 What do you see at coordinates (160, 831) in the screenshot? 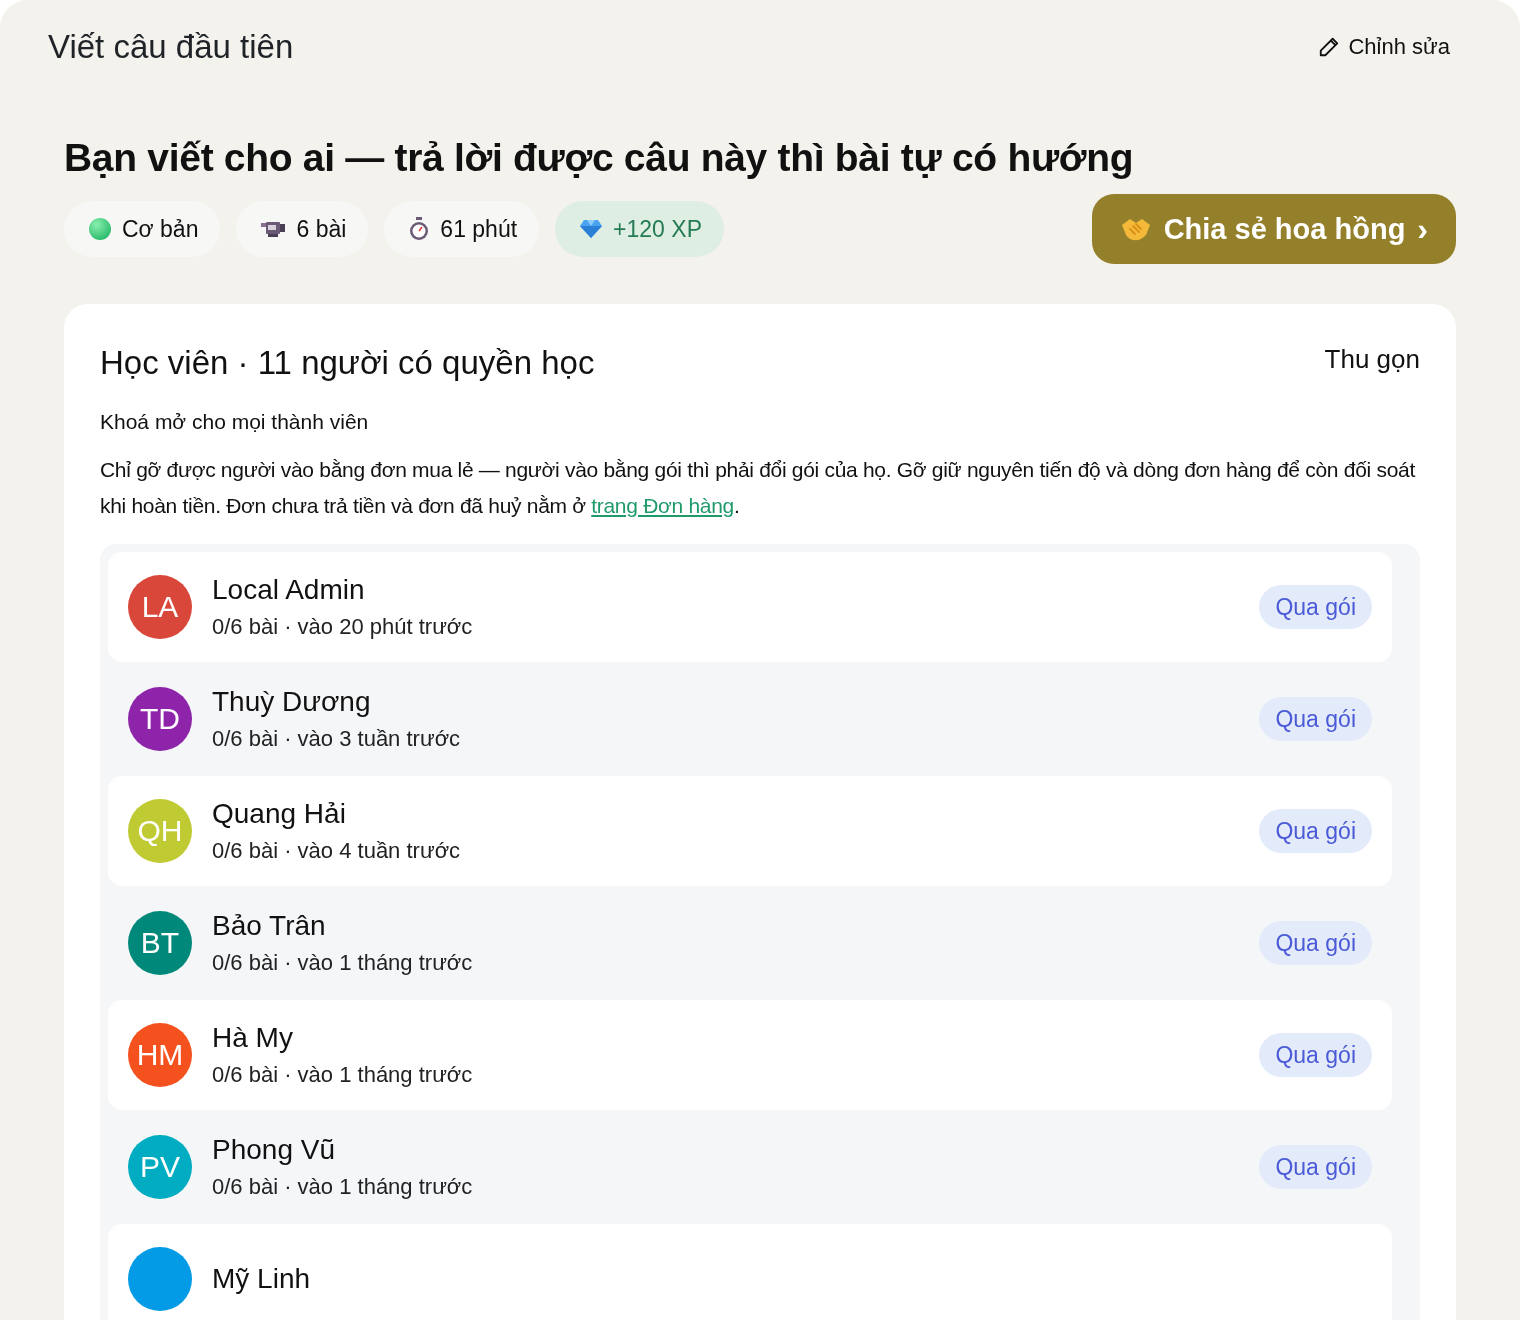
I see `avatar-circle: QH` at bounding box center [160, 831].